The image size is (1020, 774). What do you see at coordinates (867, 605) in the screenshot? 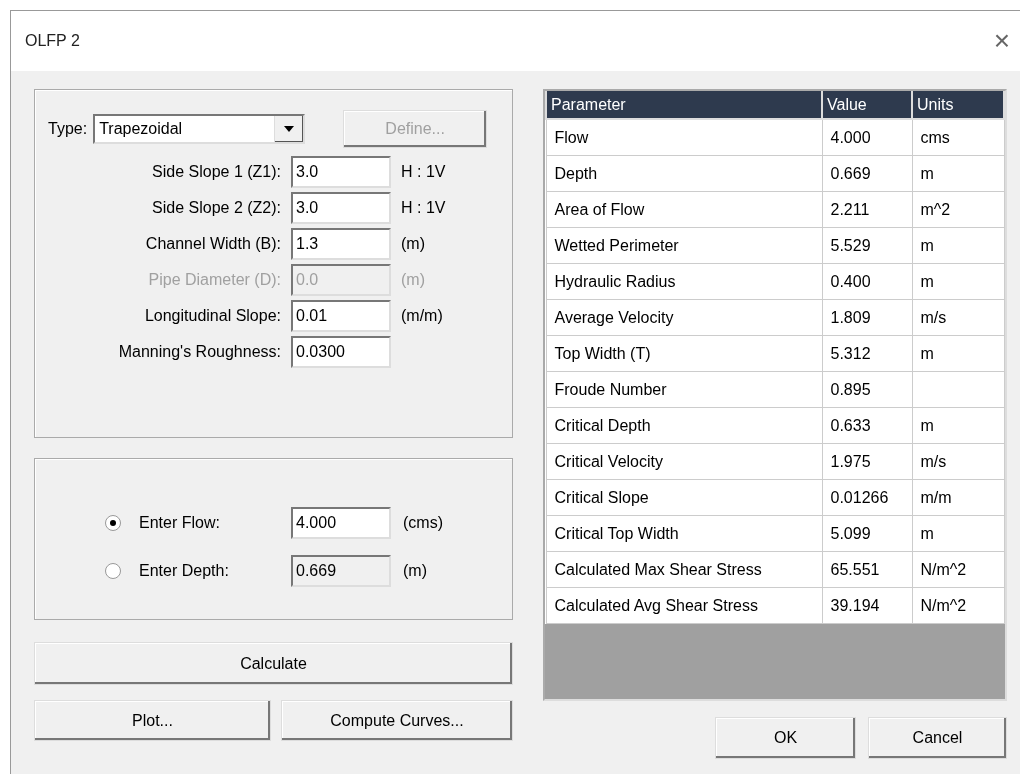
I see `table-cell: 39.194` at bounding box center [867, 605].